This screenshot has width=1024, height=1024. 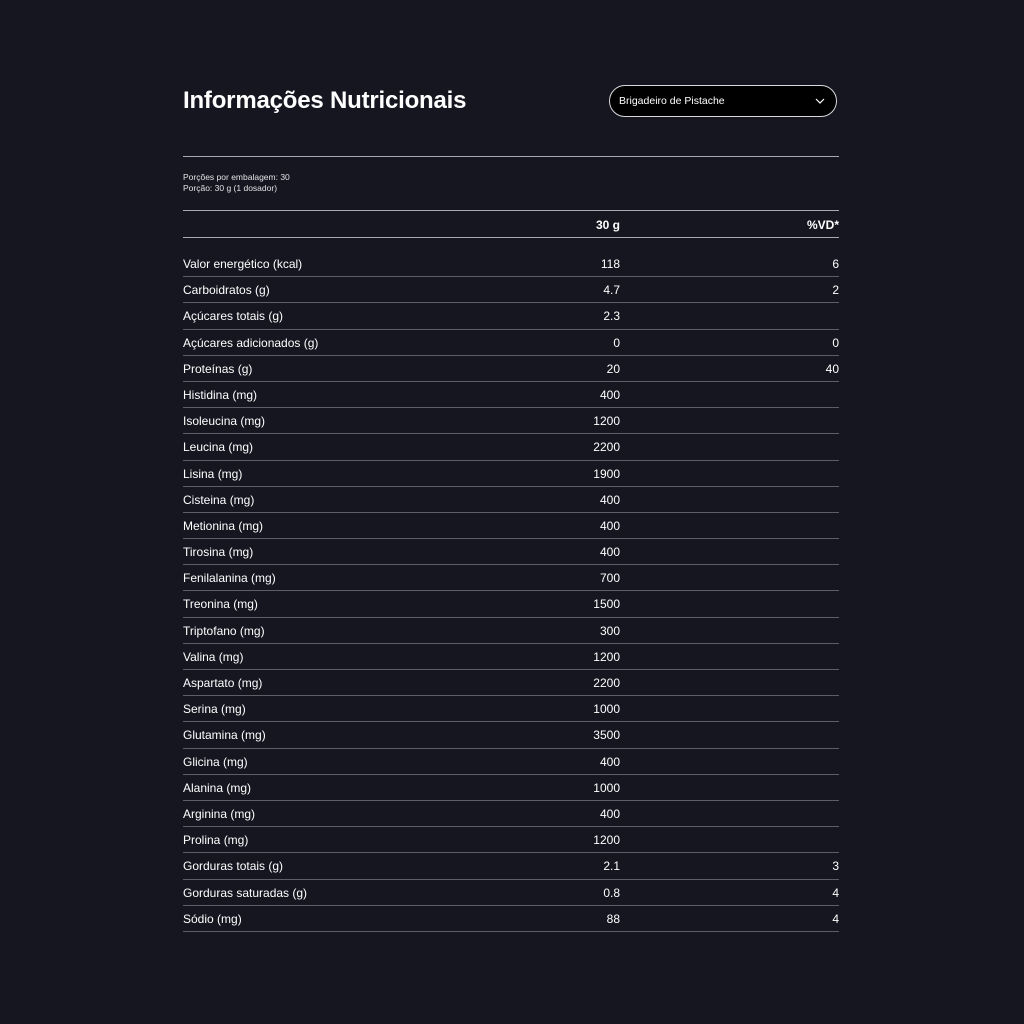 I want to click on servings-per-package: Porções por embalagem: 30, so click(x=236, y=177).